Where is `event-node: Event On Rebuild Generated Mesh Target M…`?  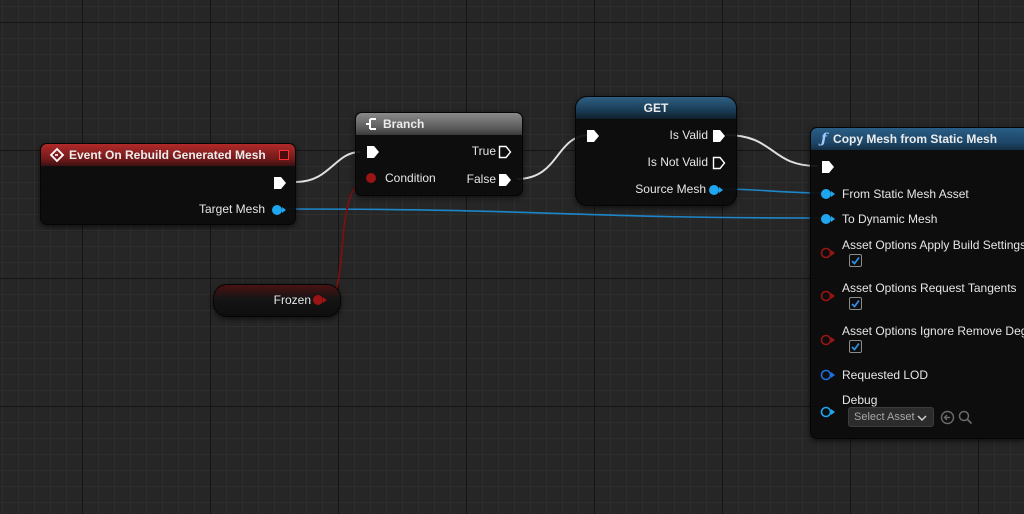
event-node: Event On Rebuild Generated Mesh Target M… is located at coordinates (168, 184).